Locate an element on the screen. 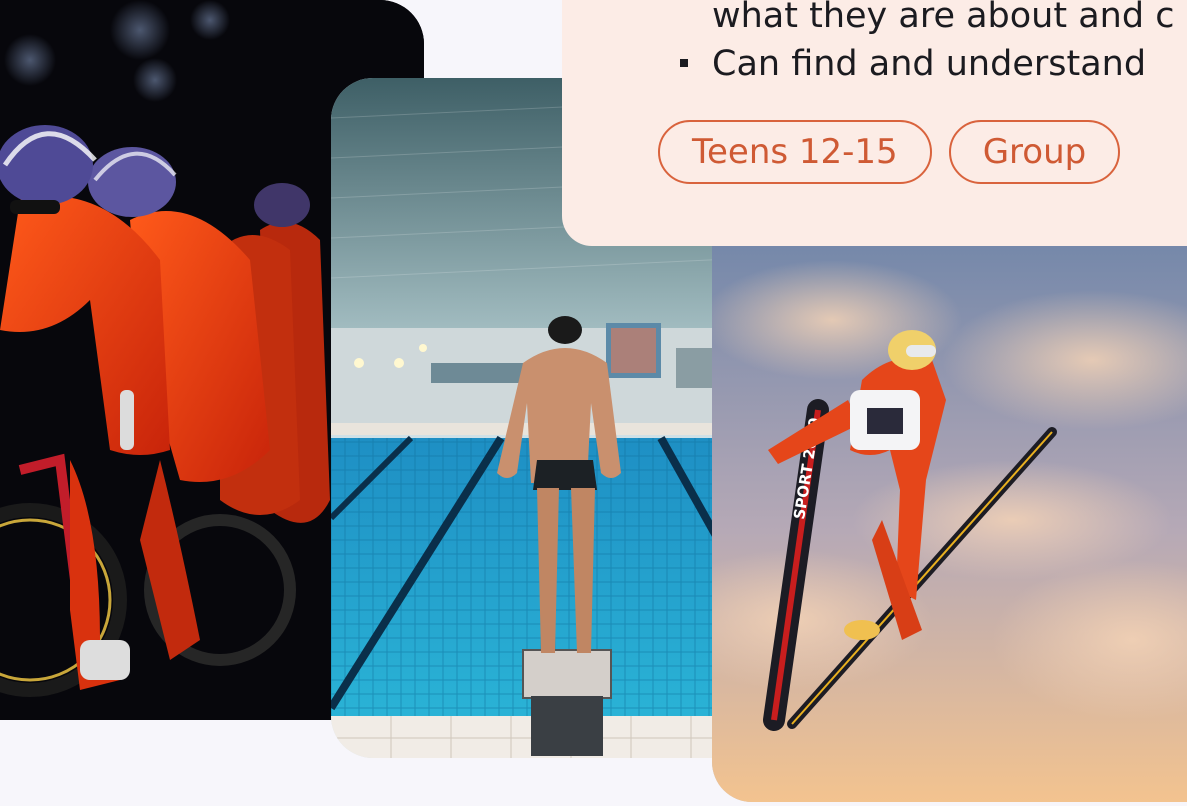 The image size is (1187, 806). info-line-1: what they are about and c is located at coordinates (926, 20).